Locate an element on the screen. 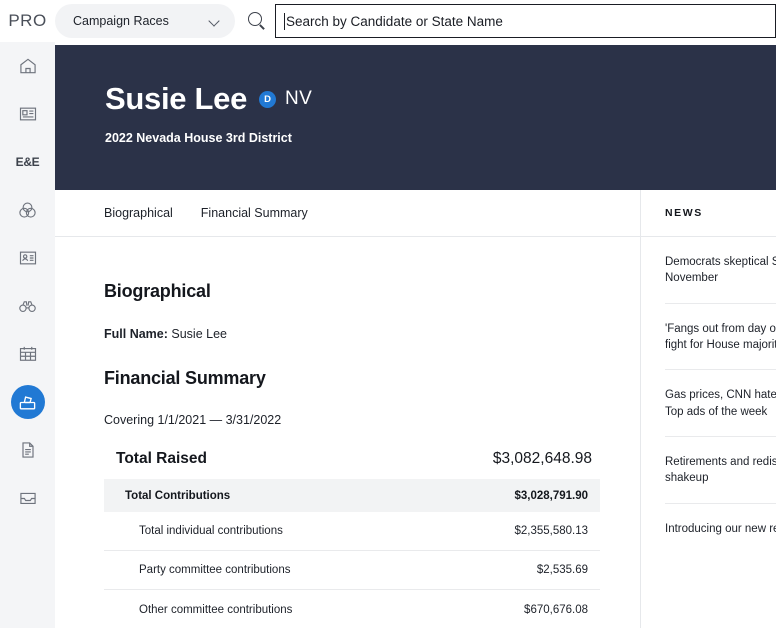 The image size is (776, 628). sidebar-item-watch is located at coordinates (27, 306).